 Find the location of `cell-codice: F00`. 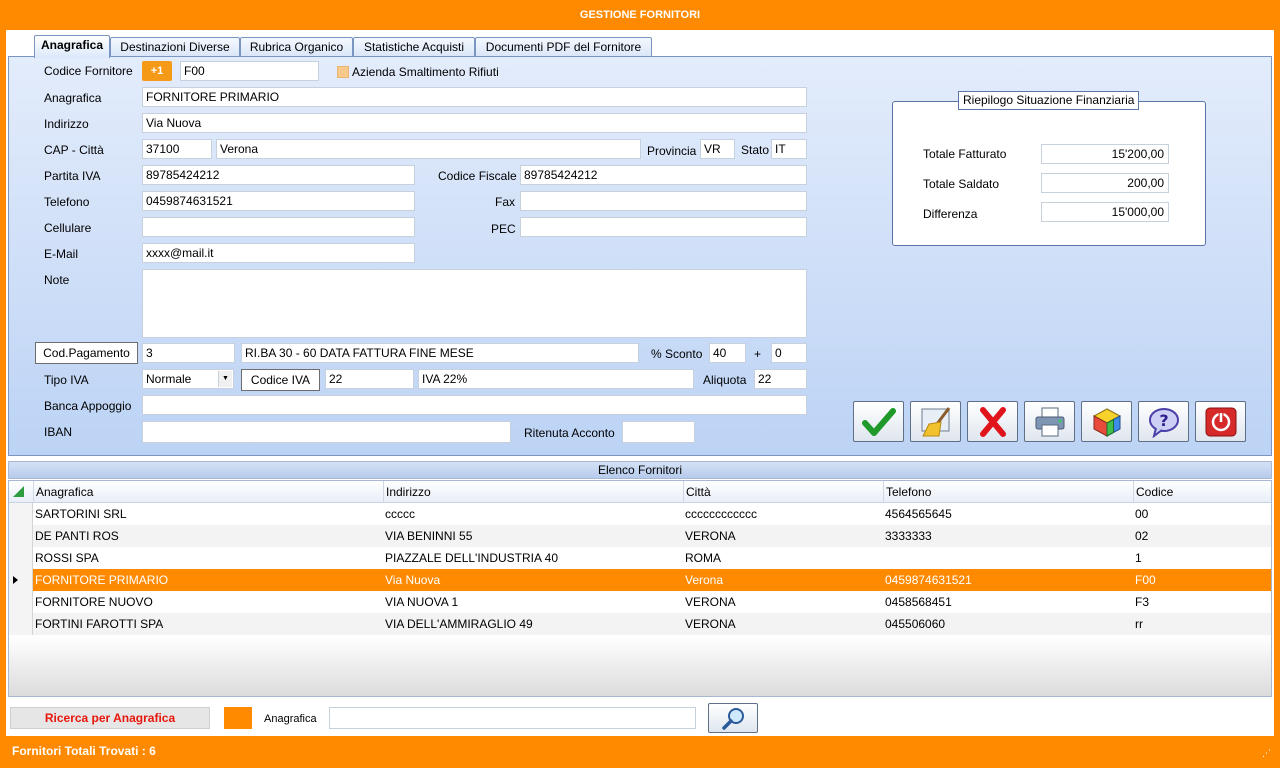

cell-codice: F00 is located at coordinates (1145, 580).